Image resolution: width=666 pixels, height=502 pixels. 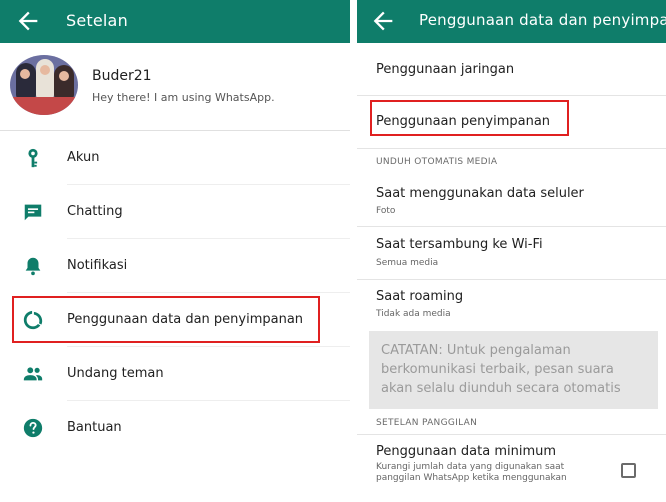 What do you see at coordinates (175, 87) in the screenshot?
I see `profile-row: Buder21 Hey there! I am using WhatsApp.` at bounding box center [175, 87].